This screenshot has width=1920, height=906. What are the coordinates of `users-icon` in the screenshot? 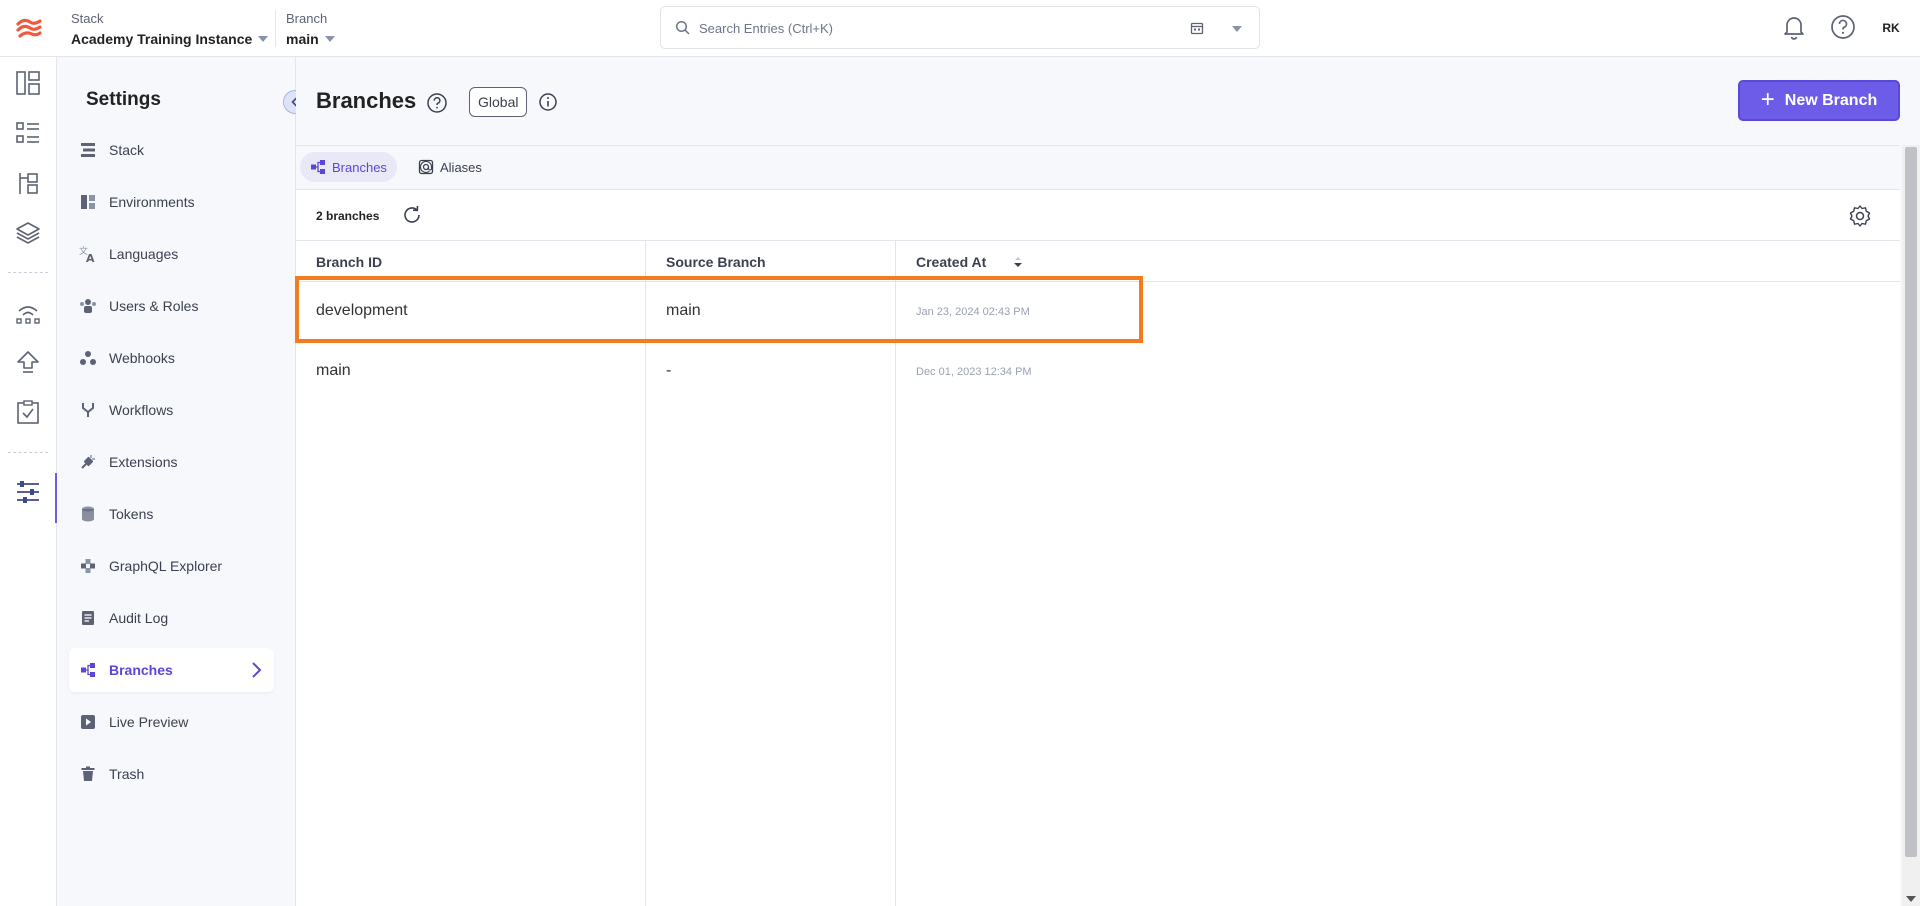 It's located at (88, 306).